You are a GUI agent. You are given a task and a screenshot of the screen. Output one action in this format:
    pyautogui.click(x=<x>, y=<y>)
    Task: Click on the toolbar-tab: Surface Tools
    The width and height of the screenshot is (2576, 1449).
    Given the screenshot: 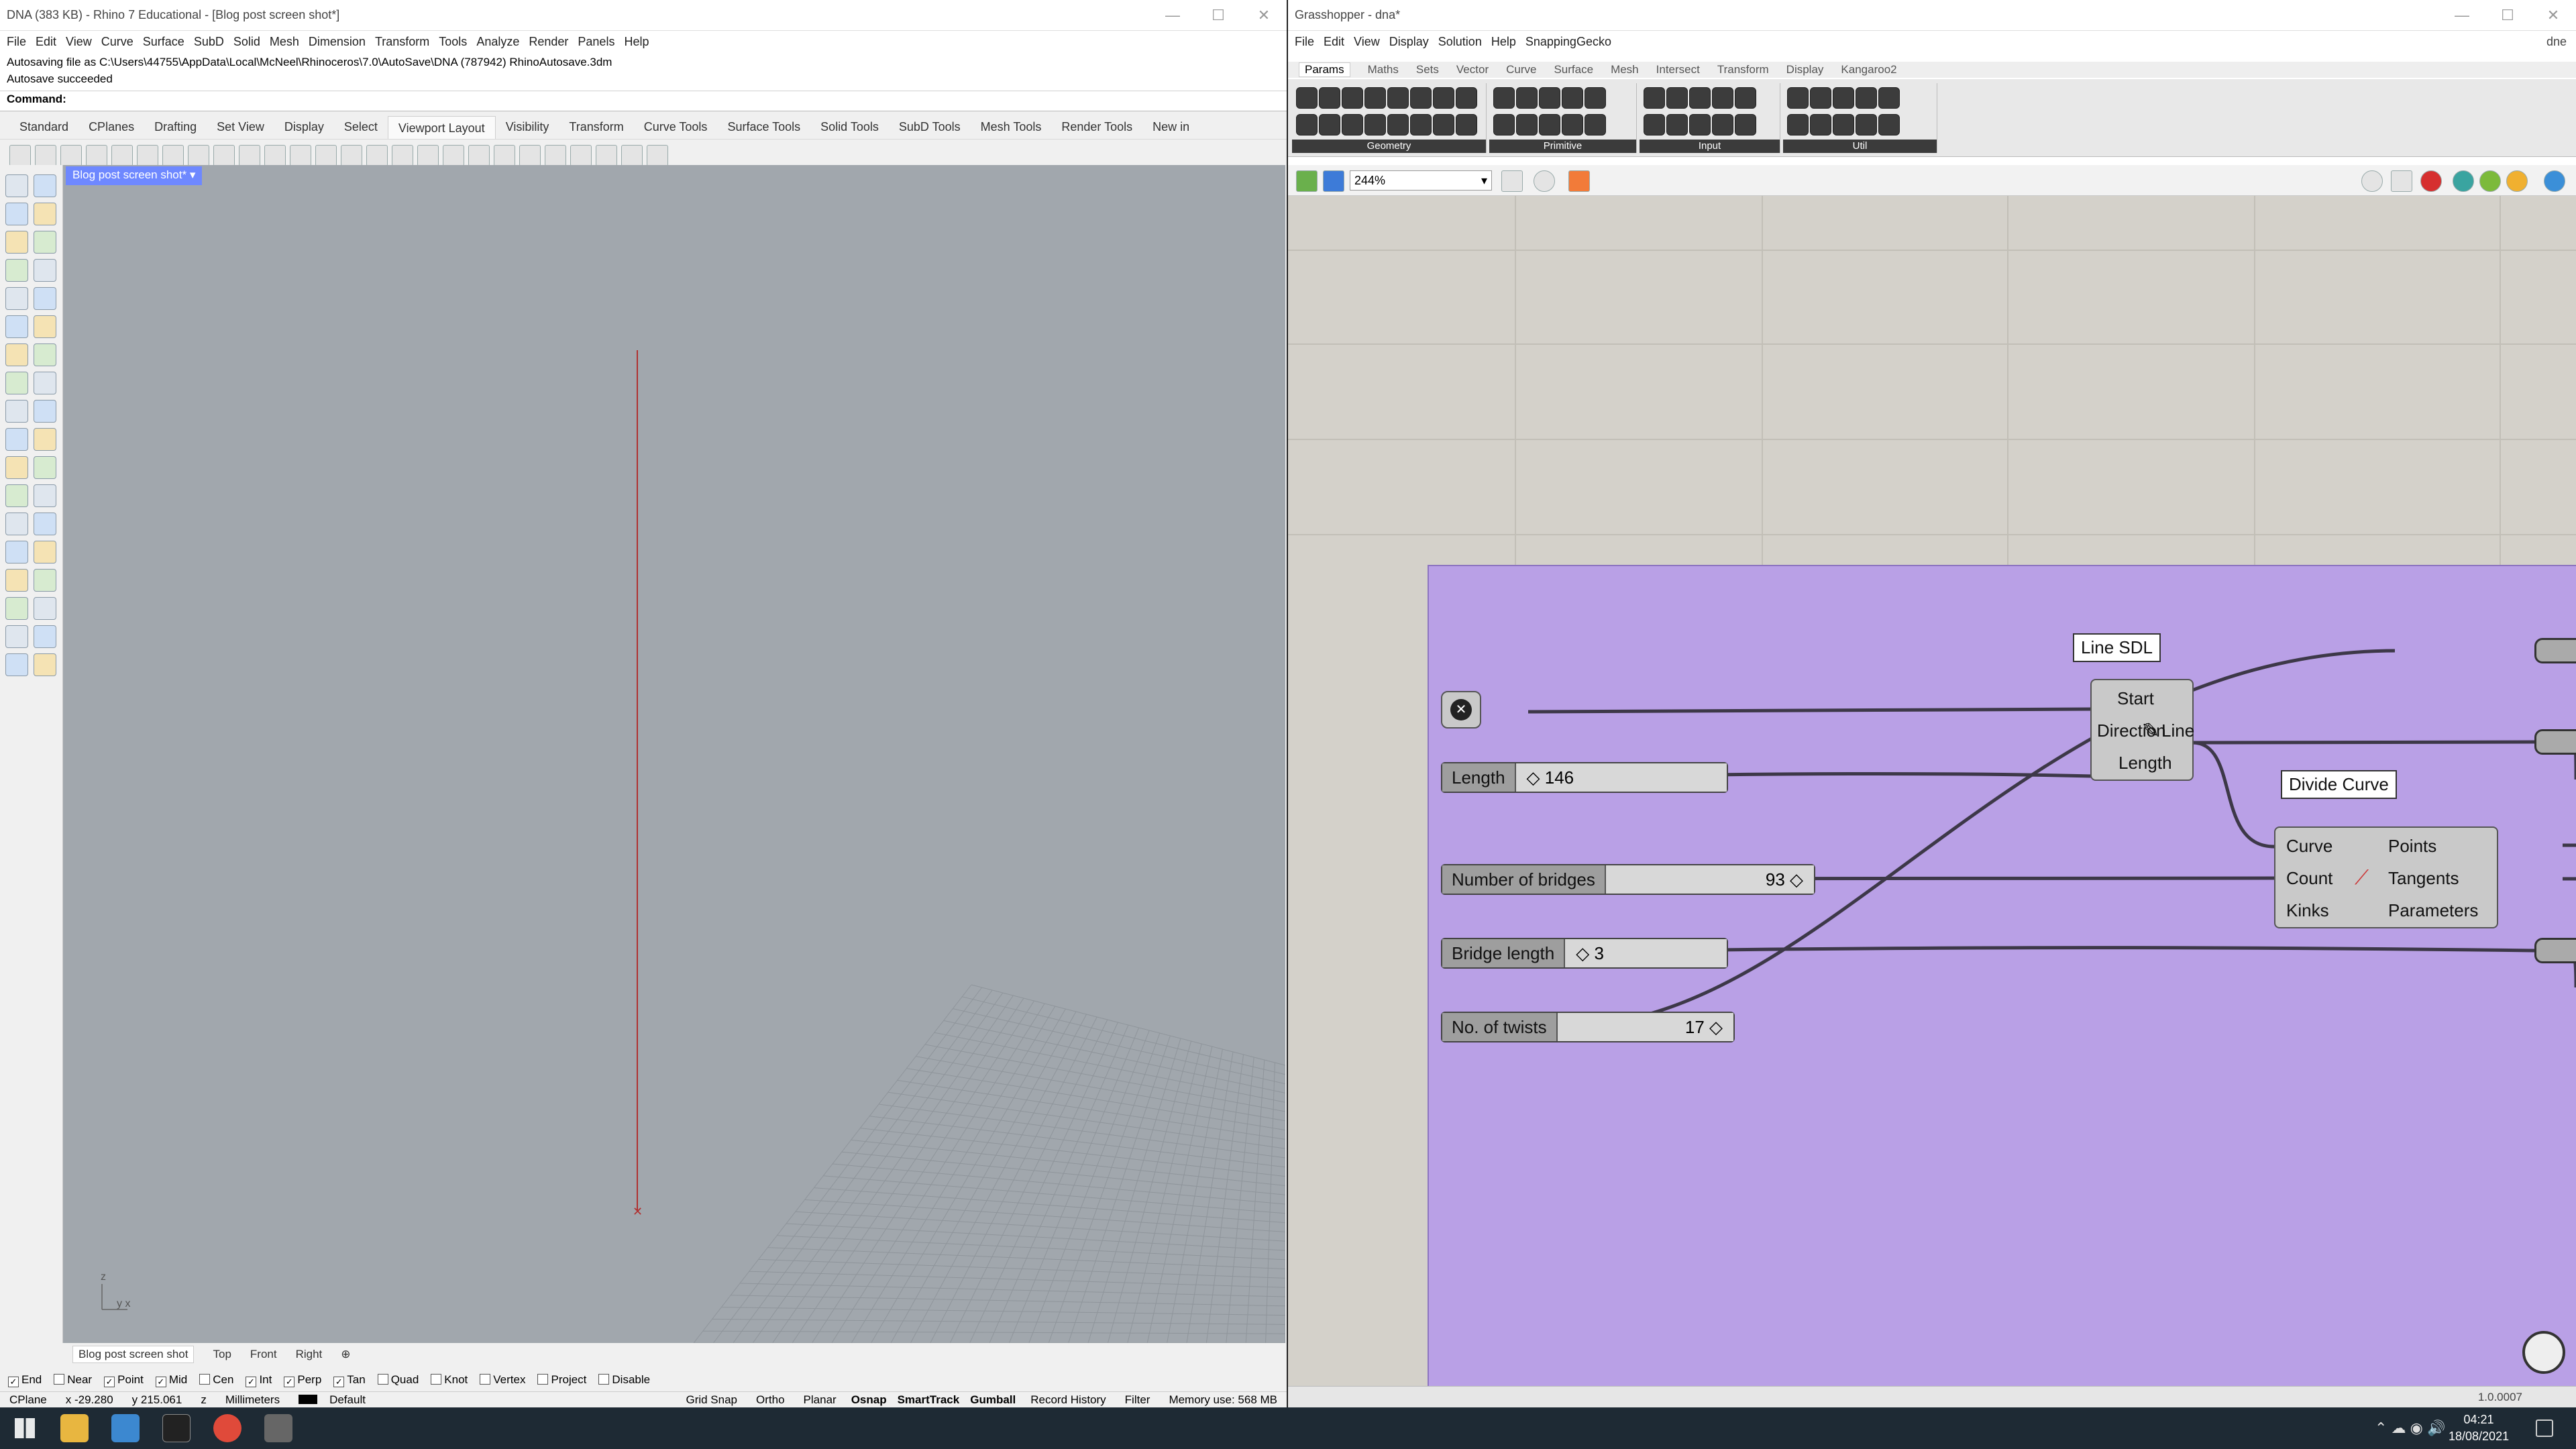 What is the action you would take?
    pyautogui.click(x=763, y=127)
    